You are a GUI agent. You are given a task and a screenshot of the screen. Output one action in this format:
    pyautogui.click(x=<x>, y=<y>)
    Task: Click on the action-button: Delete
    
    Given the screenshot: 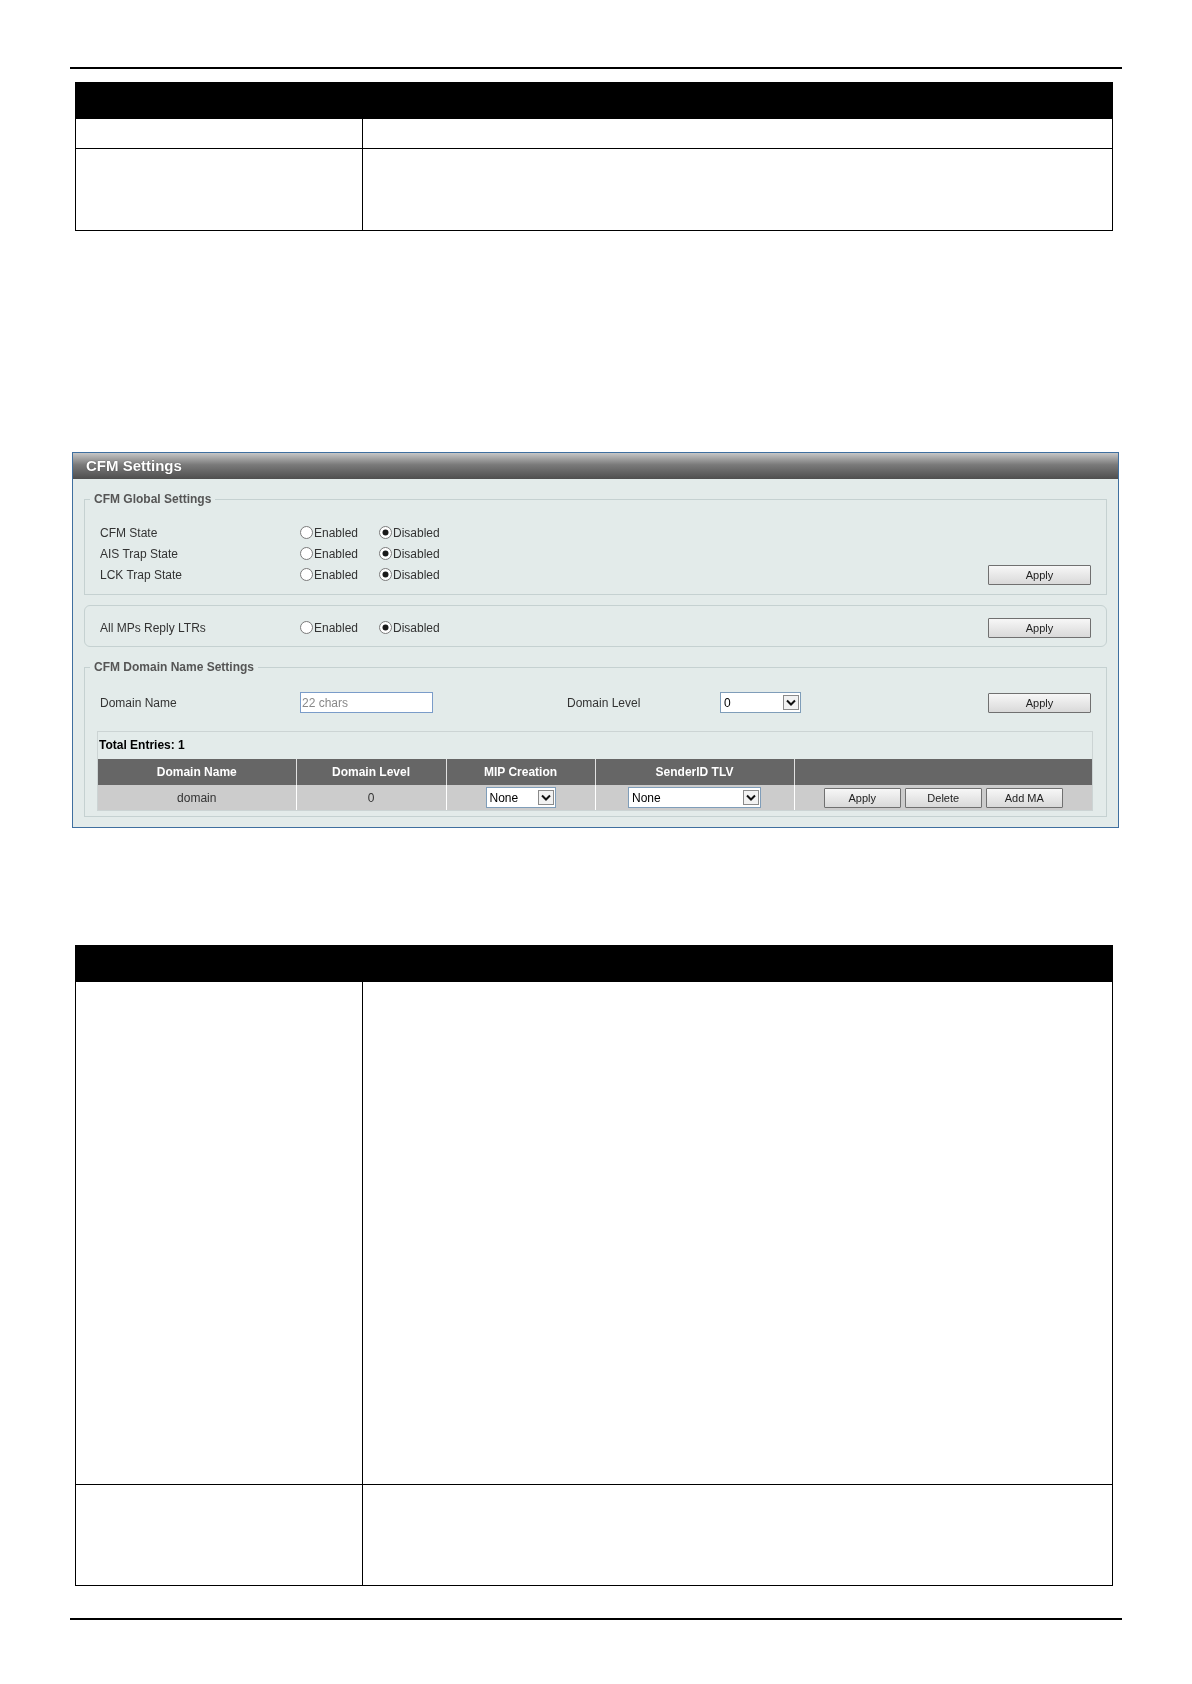 What is the action you would take?
    pyautogui.click(x=943, y=797)
    